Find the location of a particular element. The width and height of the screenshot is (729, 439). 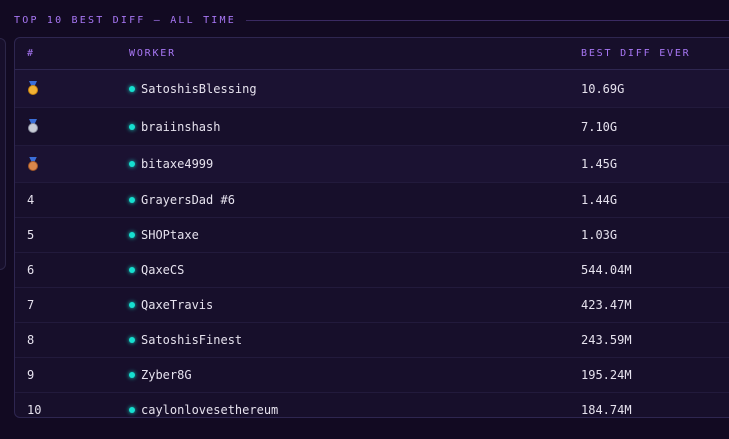

table-row: 8 SatoshisFinest 243.59M is located at coordinates (372, 340).